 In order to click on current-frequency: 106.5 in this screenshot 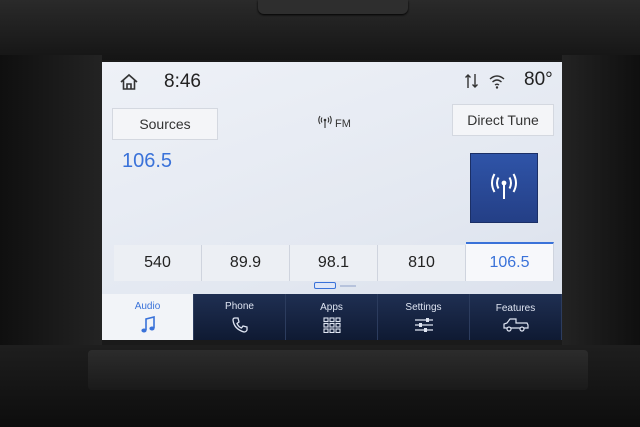, I will do `click(147, 161)`.